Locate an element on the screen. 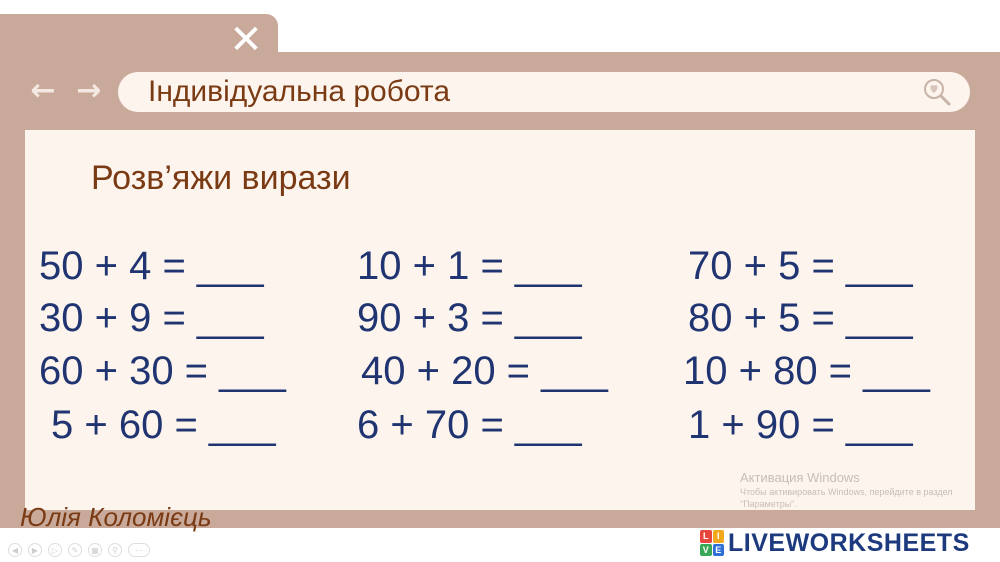 This screenshot has height=562, width=1000. expression: 30 + 9 = ___ is located at coordinates (151, 318).